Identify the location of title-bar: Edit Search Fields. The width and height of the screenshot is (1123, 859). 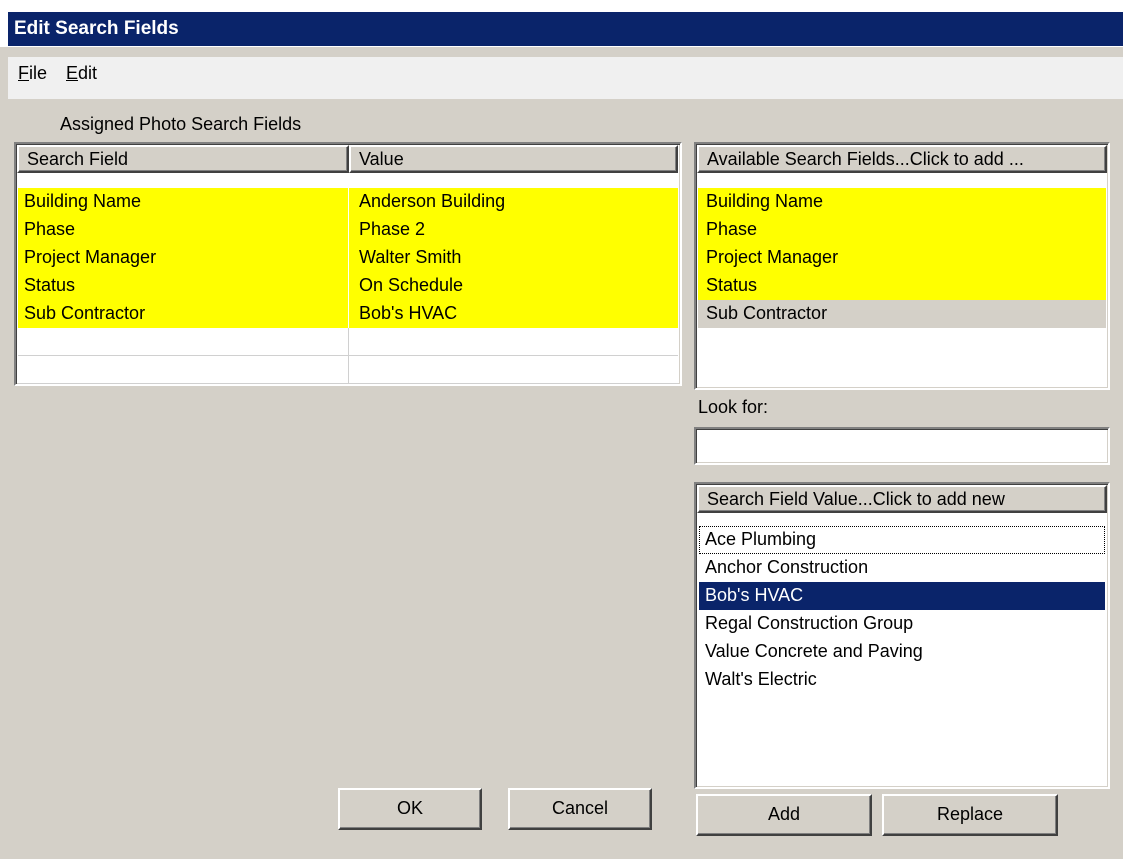
(561, 23).